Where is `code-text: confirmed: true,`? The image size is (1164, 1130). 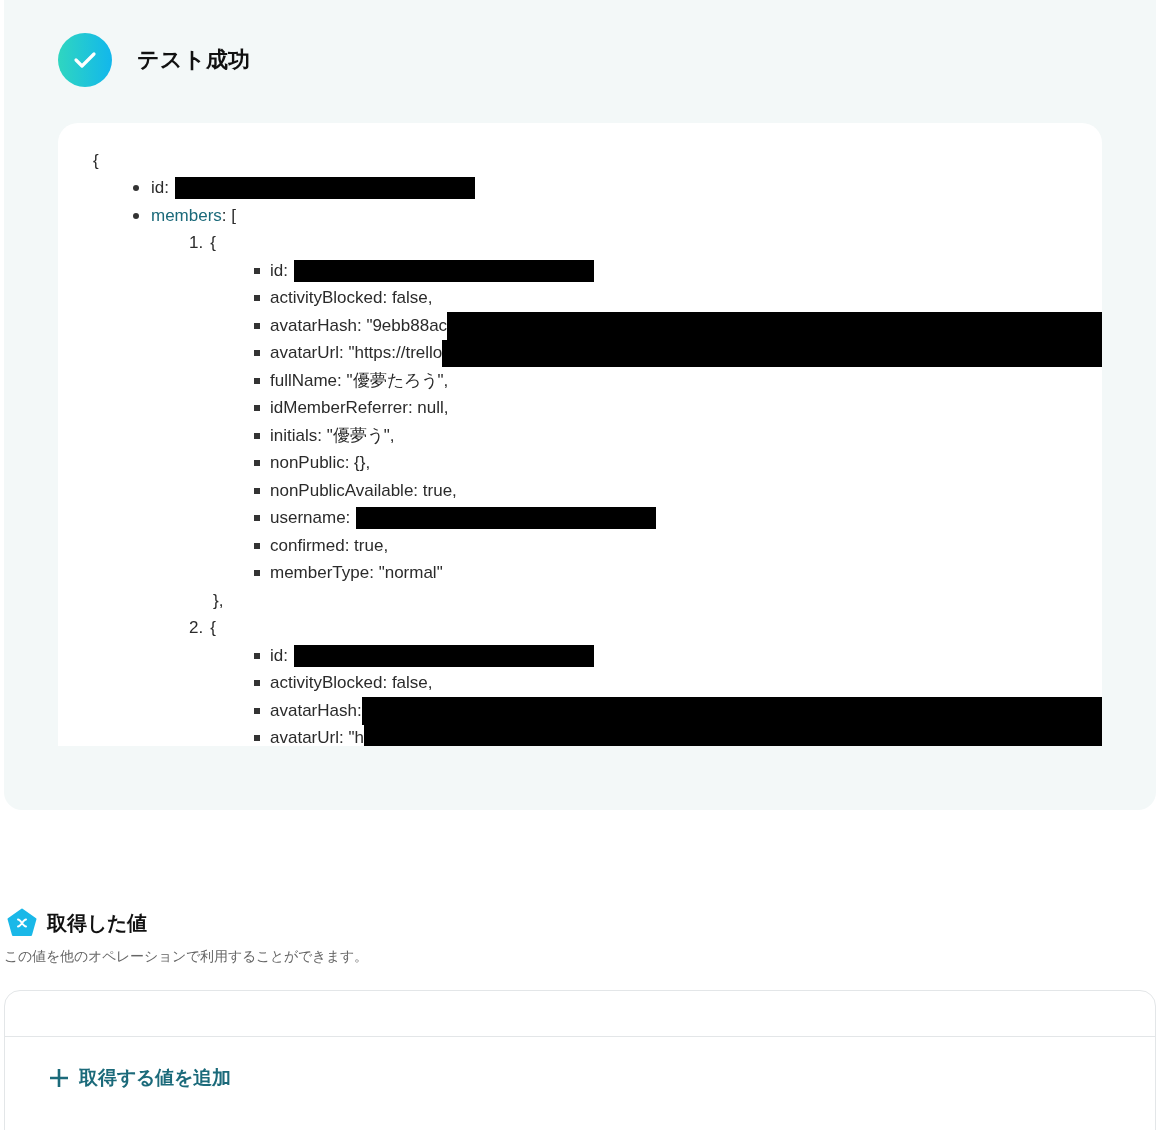
code-text: confirmed: true, is located at coordinates (329, 545).